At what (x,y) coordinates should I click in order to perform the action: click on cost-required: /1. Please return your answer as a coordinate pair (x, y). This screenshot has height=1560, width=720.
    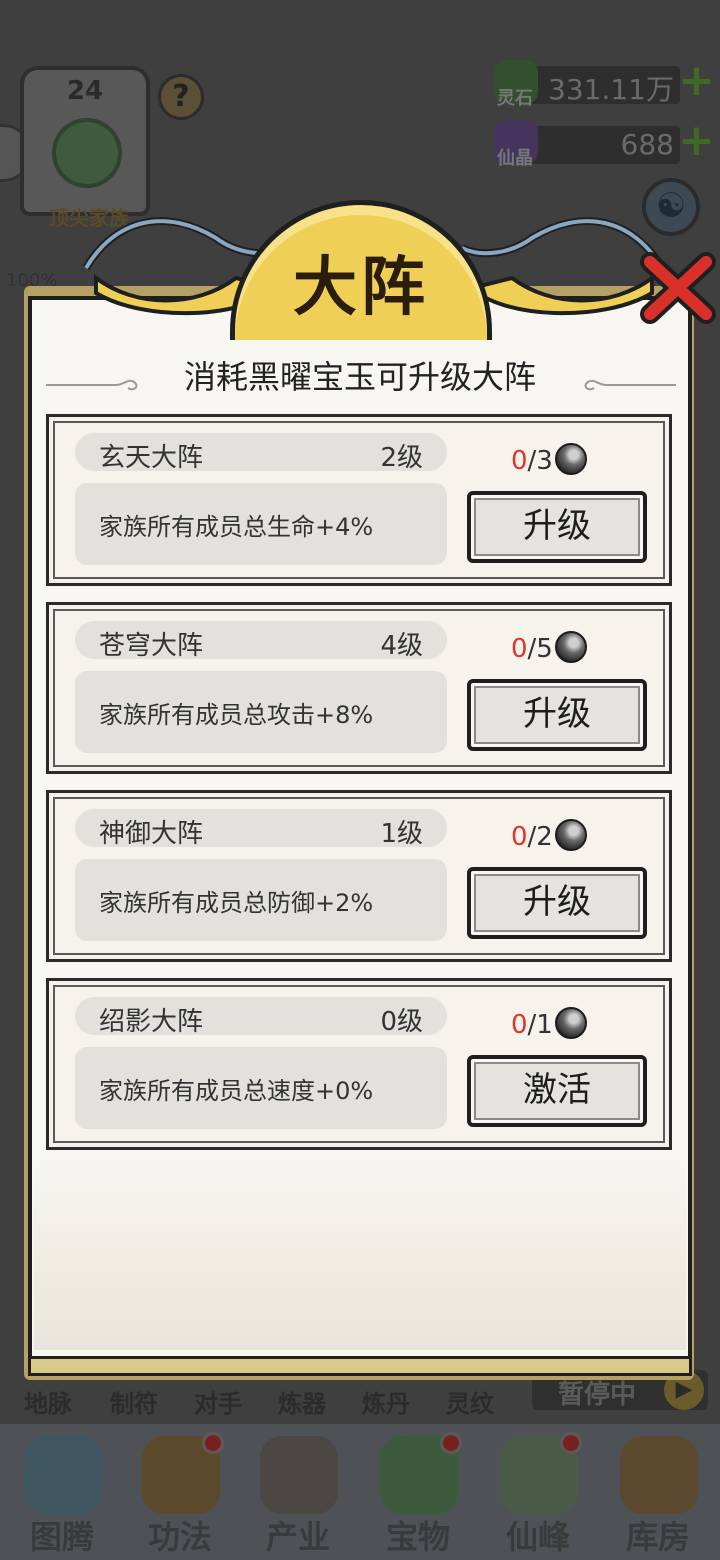
    Looking at the image, I should click on (540, 1025).